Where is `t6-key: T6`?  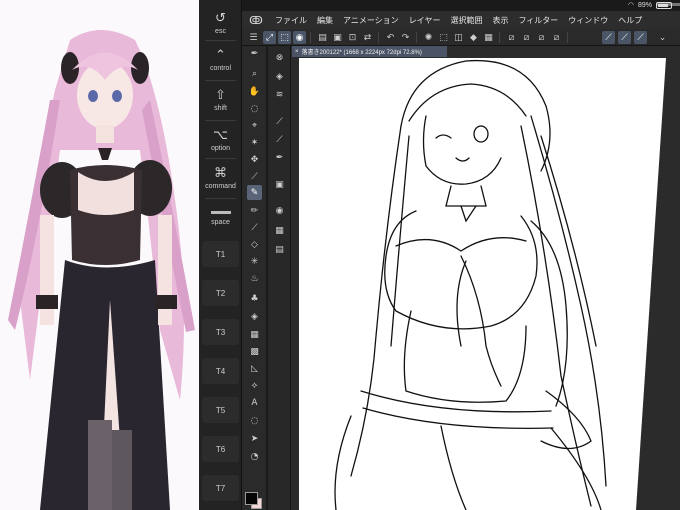 t6-key: T6 is located at coordinates (220, 449).